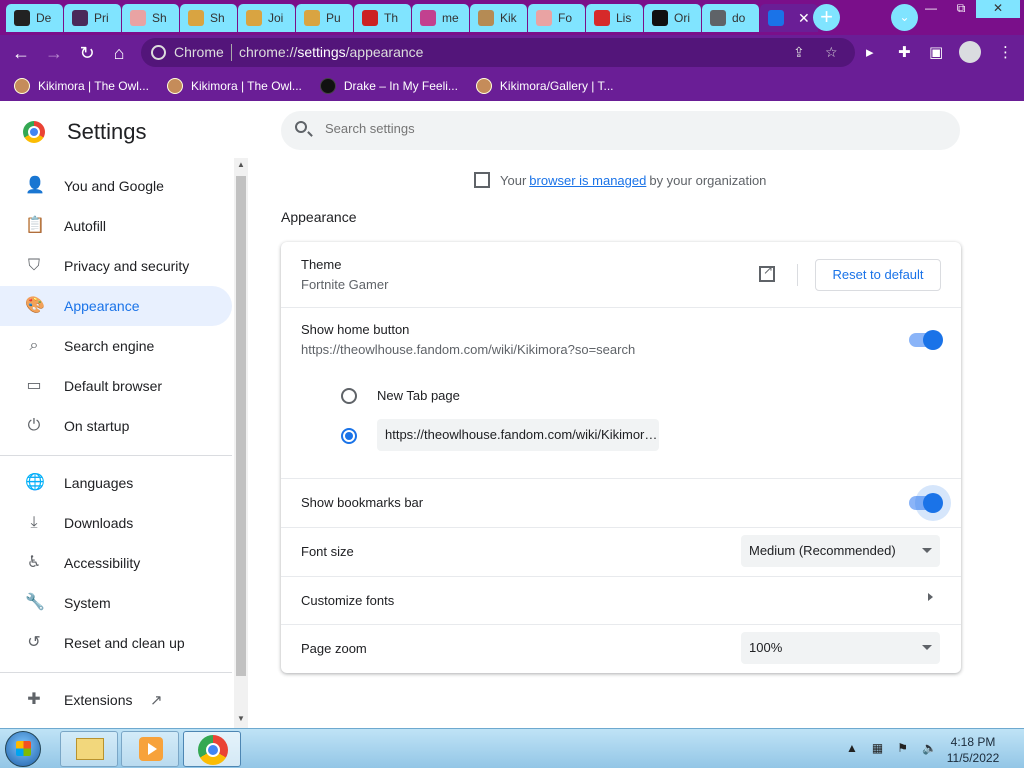 The height and width of the screenshot is (768, 1024). What do you see at coordinates (926, 340) in the screenshot?
I see `home-button-toggle` at bounding box center [926, 340].